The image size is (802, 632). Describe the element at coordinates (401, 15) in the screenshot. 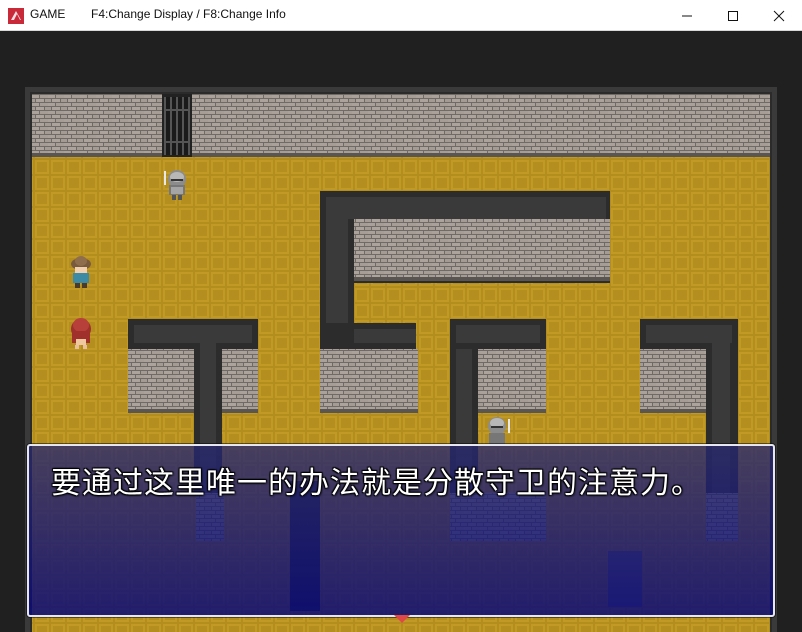

I see `title-bar: GAME F4:Change Display / F8:Change Info` at that location.